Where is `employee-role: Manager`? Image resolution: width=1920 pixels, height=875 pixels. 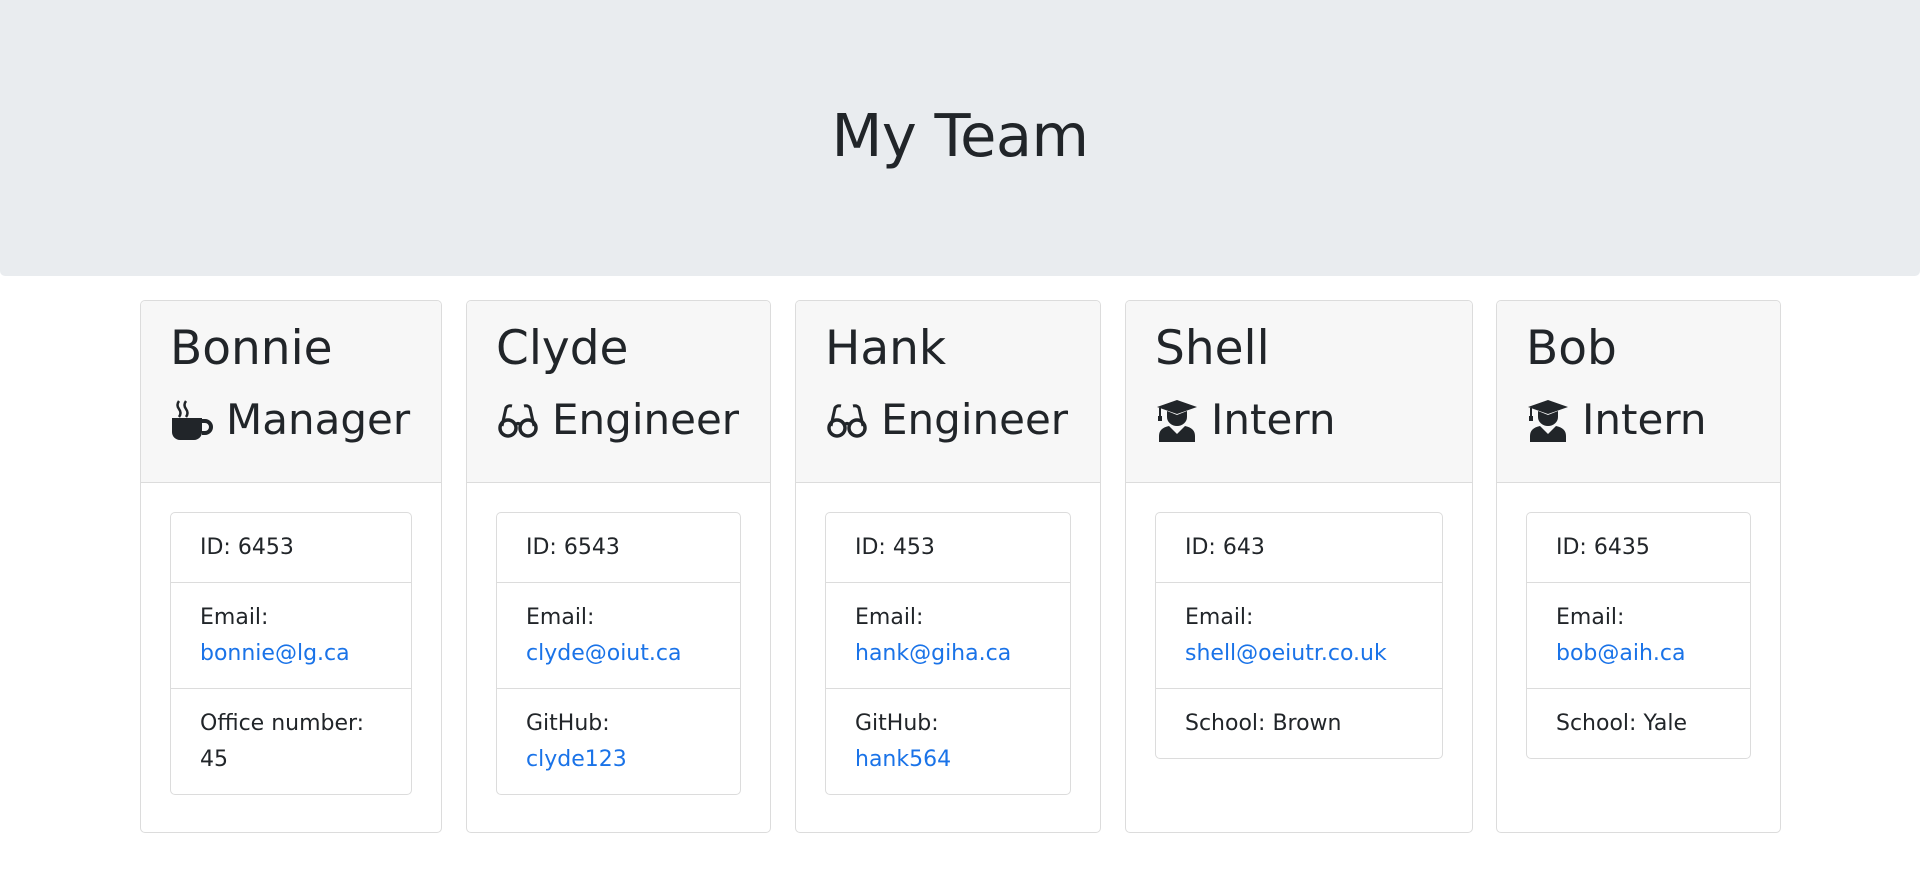
employee-role: Manager is located at coordinates (305, 420).